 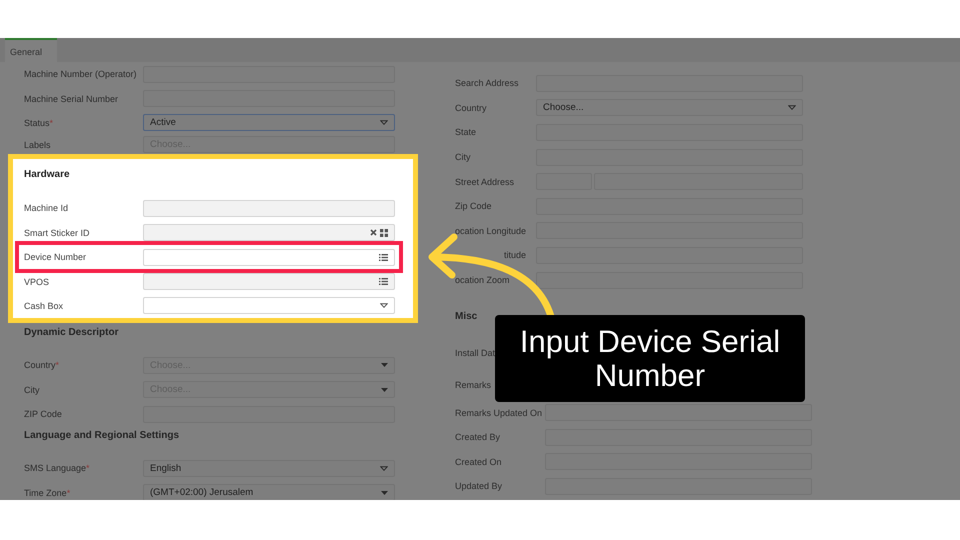 What do you see at coordinates (669, 280) in the screenshot?
I see `input-field` at bounding box center [669, 280].